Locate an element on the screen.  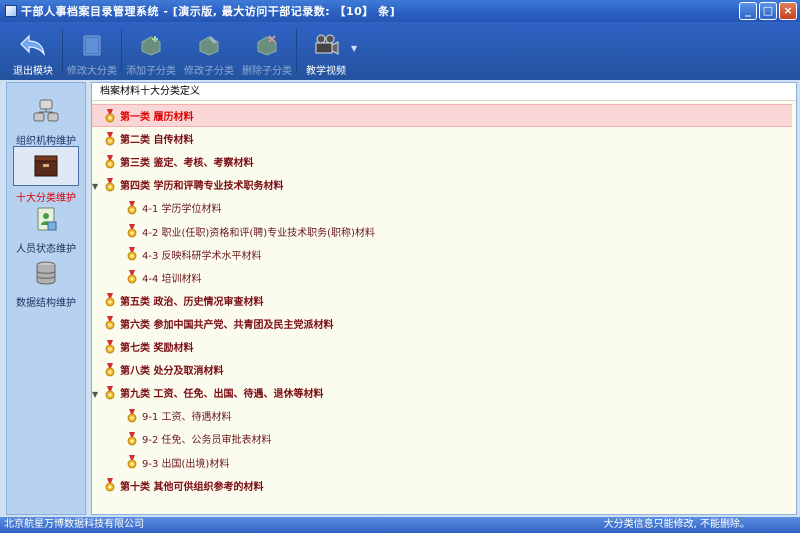
window-controls: _ □ × is located at coordinates (768, 11).